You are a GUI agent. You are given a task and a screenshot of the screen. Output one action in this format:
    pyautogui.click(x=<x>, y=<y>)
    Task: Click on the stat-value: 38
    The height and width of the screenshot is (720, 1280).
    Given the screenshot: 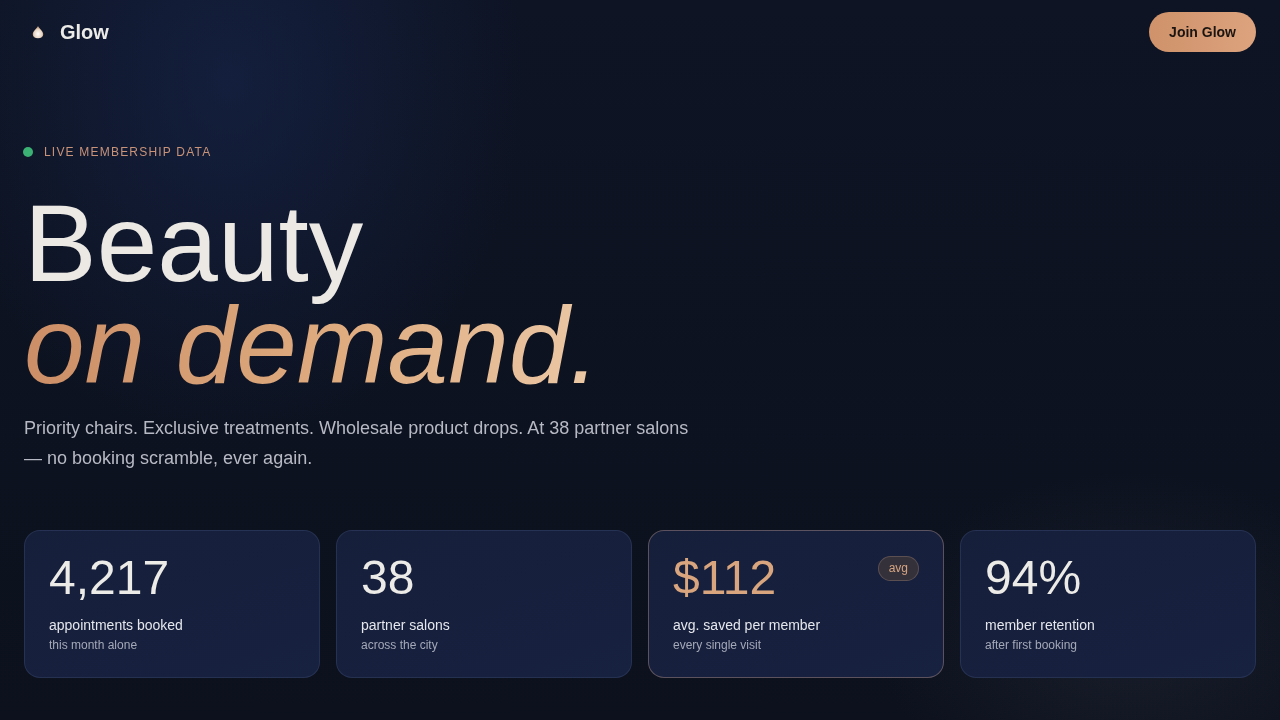 What is the action you would take?
    pyautogui.click(x=388, y=578)
    